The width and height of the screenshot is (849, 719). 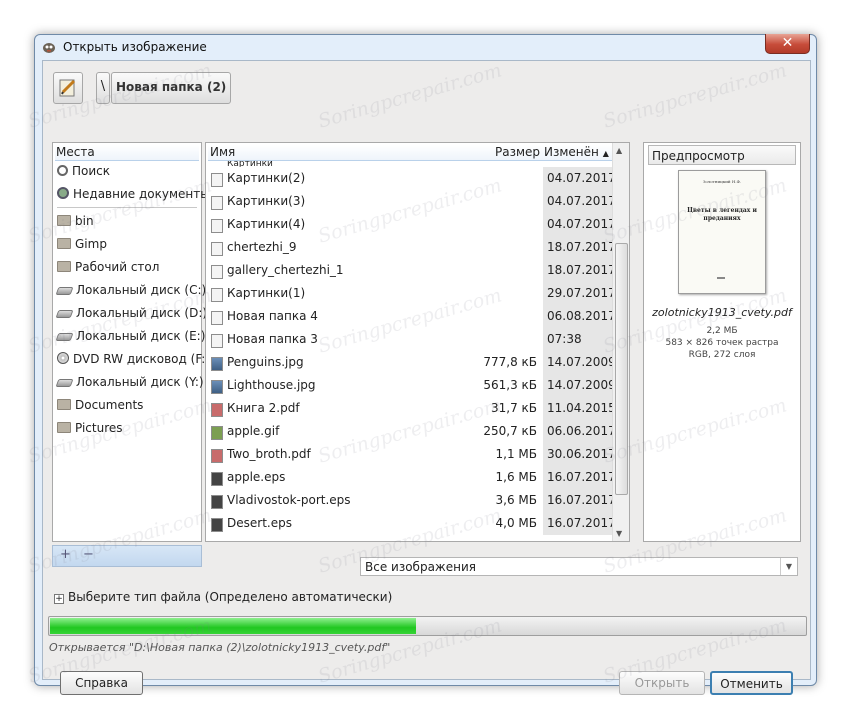 What do you see at coordinates (722, 214) in the screenshot?
I see `thumbnail-title: Цветы в легендах и преданиях` at bounding box center [722, 214].